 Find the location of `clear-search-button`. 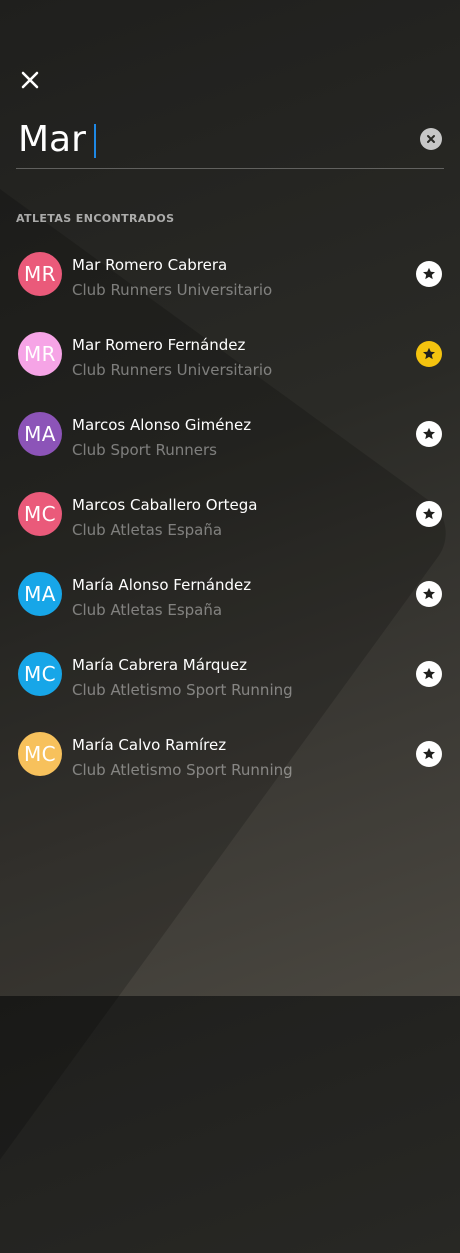

clear-search-button is located at coordinates (431, 139).